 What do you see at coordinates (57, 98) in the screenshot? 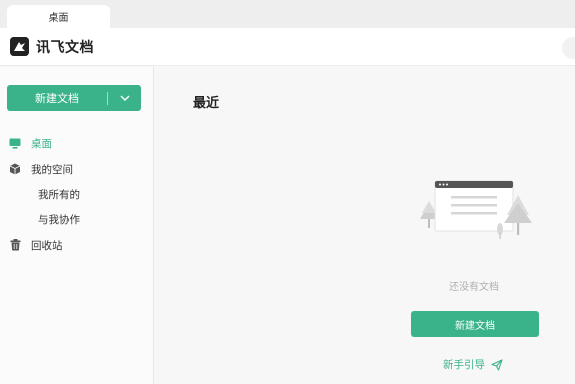
I see `new-document-button-label: 新建文档` at bounding box center [57, 98].